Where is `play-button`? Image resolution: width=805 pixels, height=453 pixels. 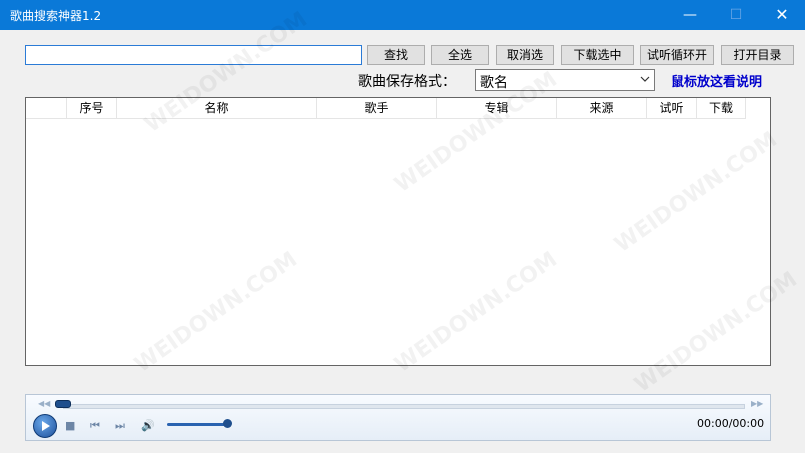
play-button is located at coordinates (45, 426).